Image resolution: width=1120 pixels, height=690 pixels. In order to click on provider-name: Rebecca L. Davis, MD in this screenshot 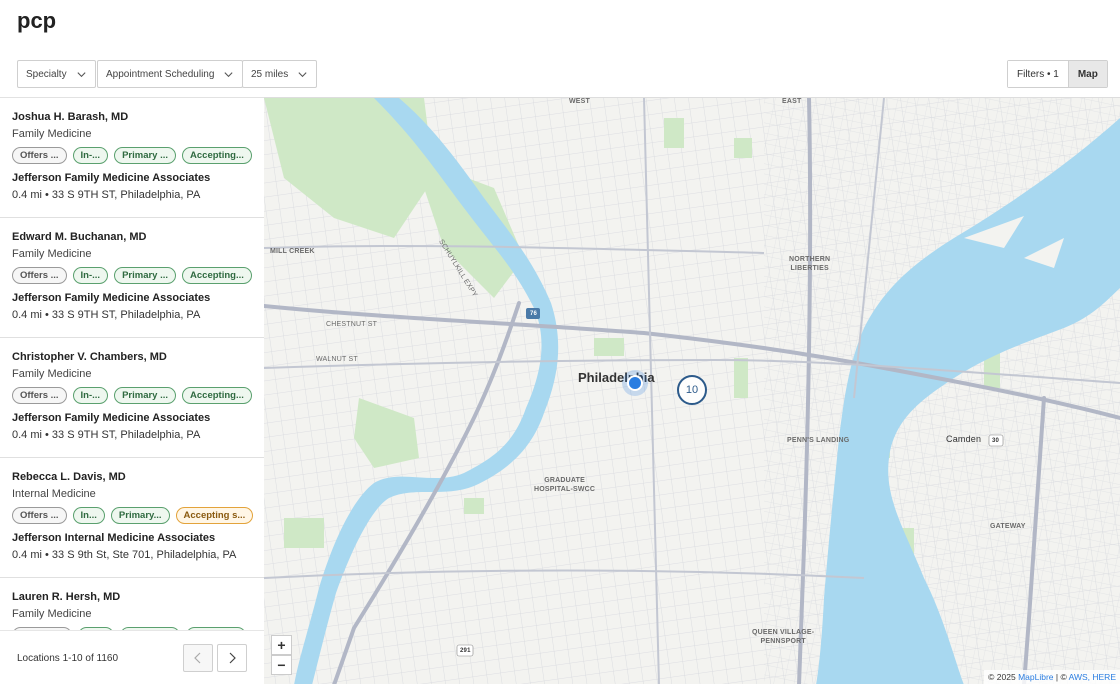, I will do `click(132, 477)`.